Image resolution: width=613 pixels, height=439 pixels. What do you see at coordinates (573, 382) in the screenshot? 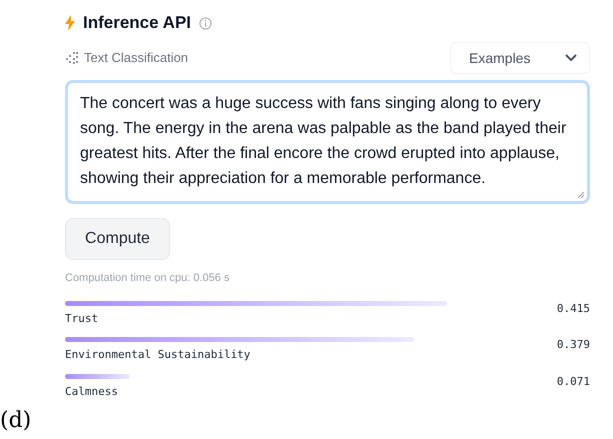
I see `result-score: 0.071` at bounding box center [573, 382].